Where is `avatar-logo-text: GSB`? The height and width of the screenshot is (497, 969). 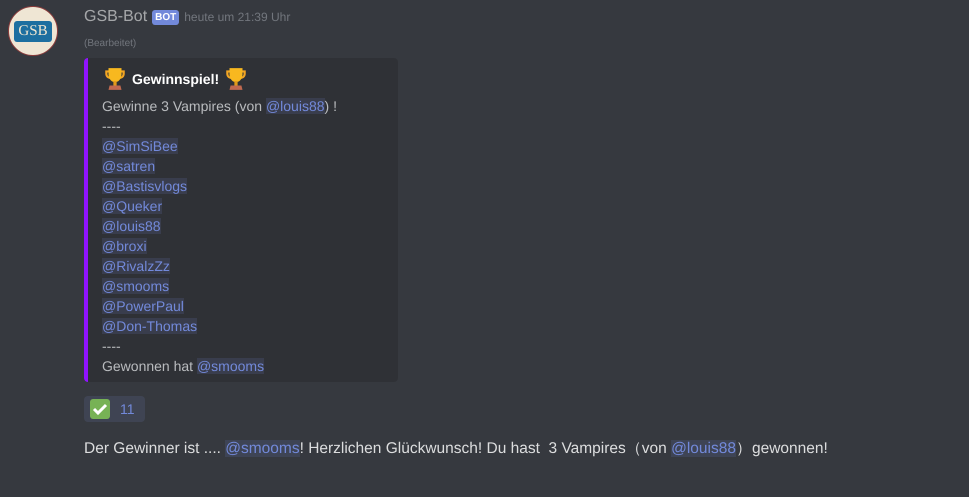
avatar-logo-text: GSB is located at coordinates (33, 31).